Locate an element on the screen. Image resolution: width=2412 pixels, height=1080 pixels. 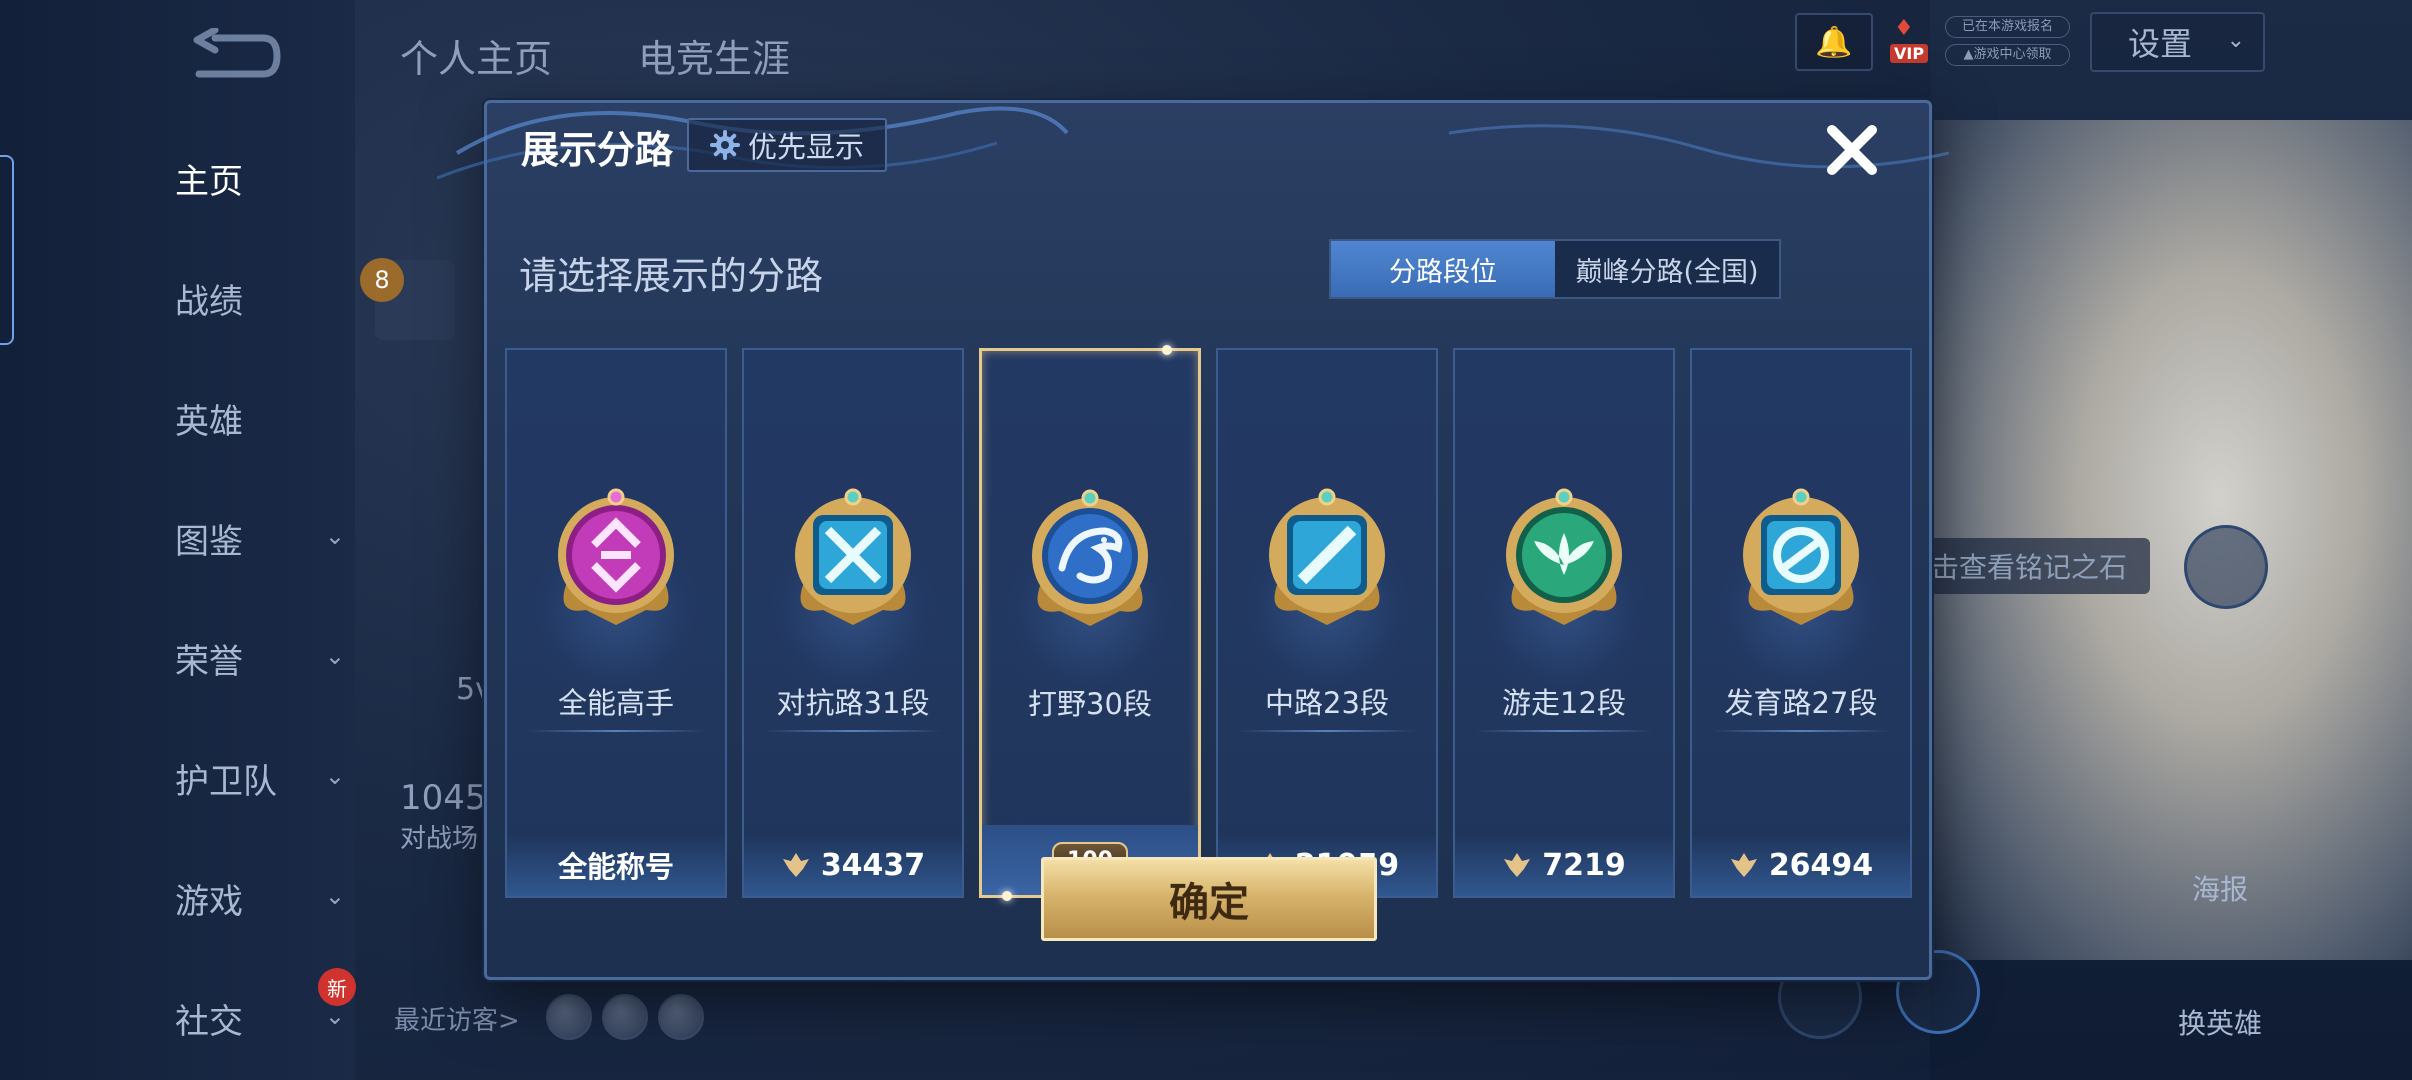
sidebar-item-honors: 荣誉 ⌄ is located at coordinates (260, 658).